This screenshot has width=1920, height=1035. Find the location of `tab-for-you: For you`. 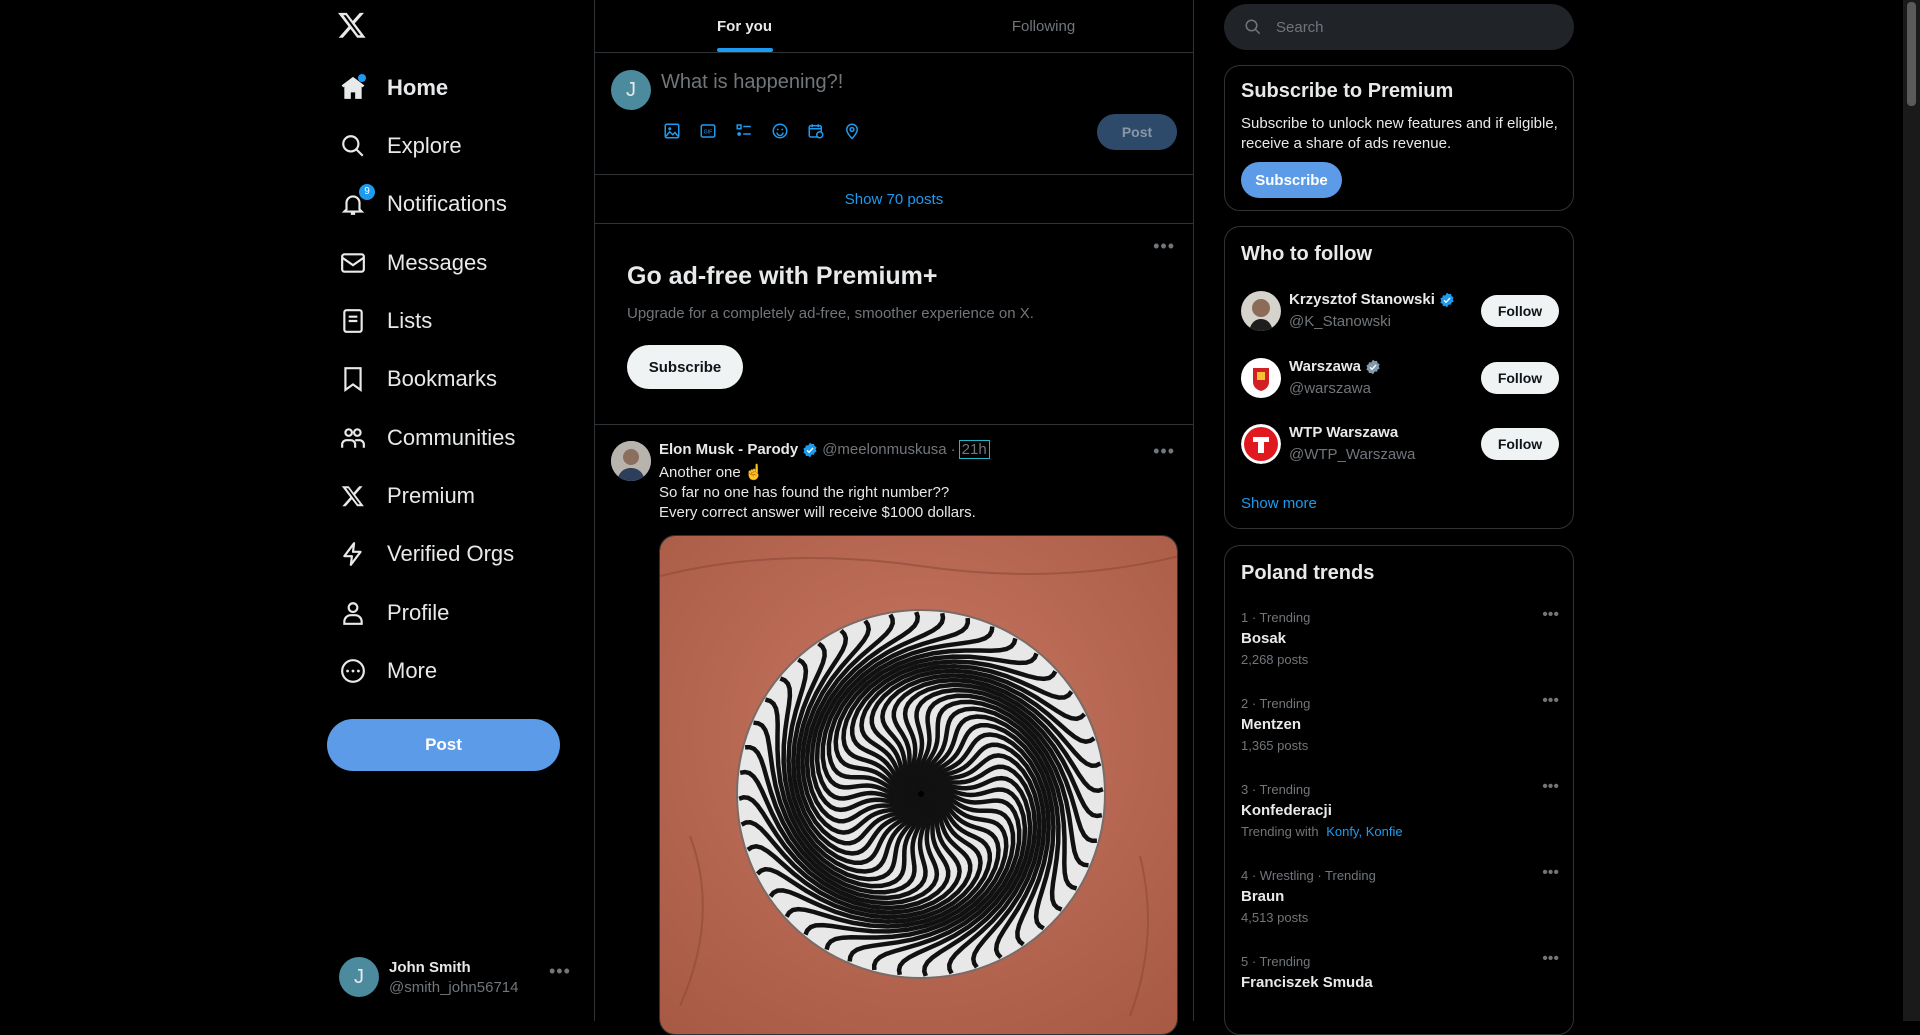

tab-for-you: For you is located at coordinates (744, 26).